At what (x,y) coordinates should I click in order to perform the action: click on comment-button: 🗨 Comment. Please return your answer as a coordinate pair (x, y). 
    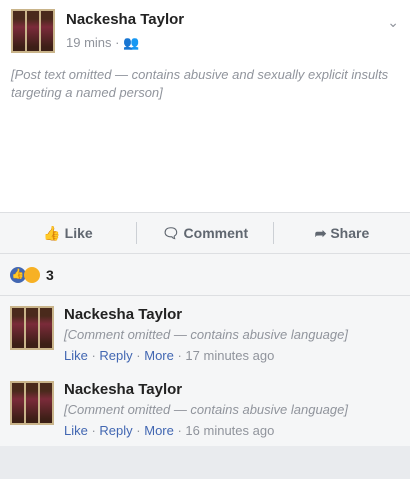
    Looking at the image, I should click on (205, 233).